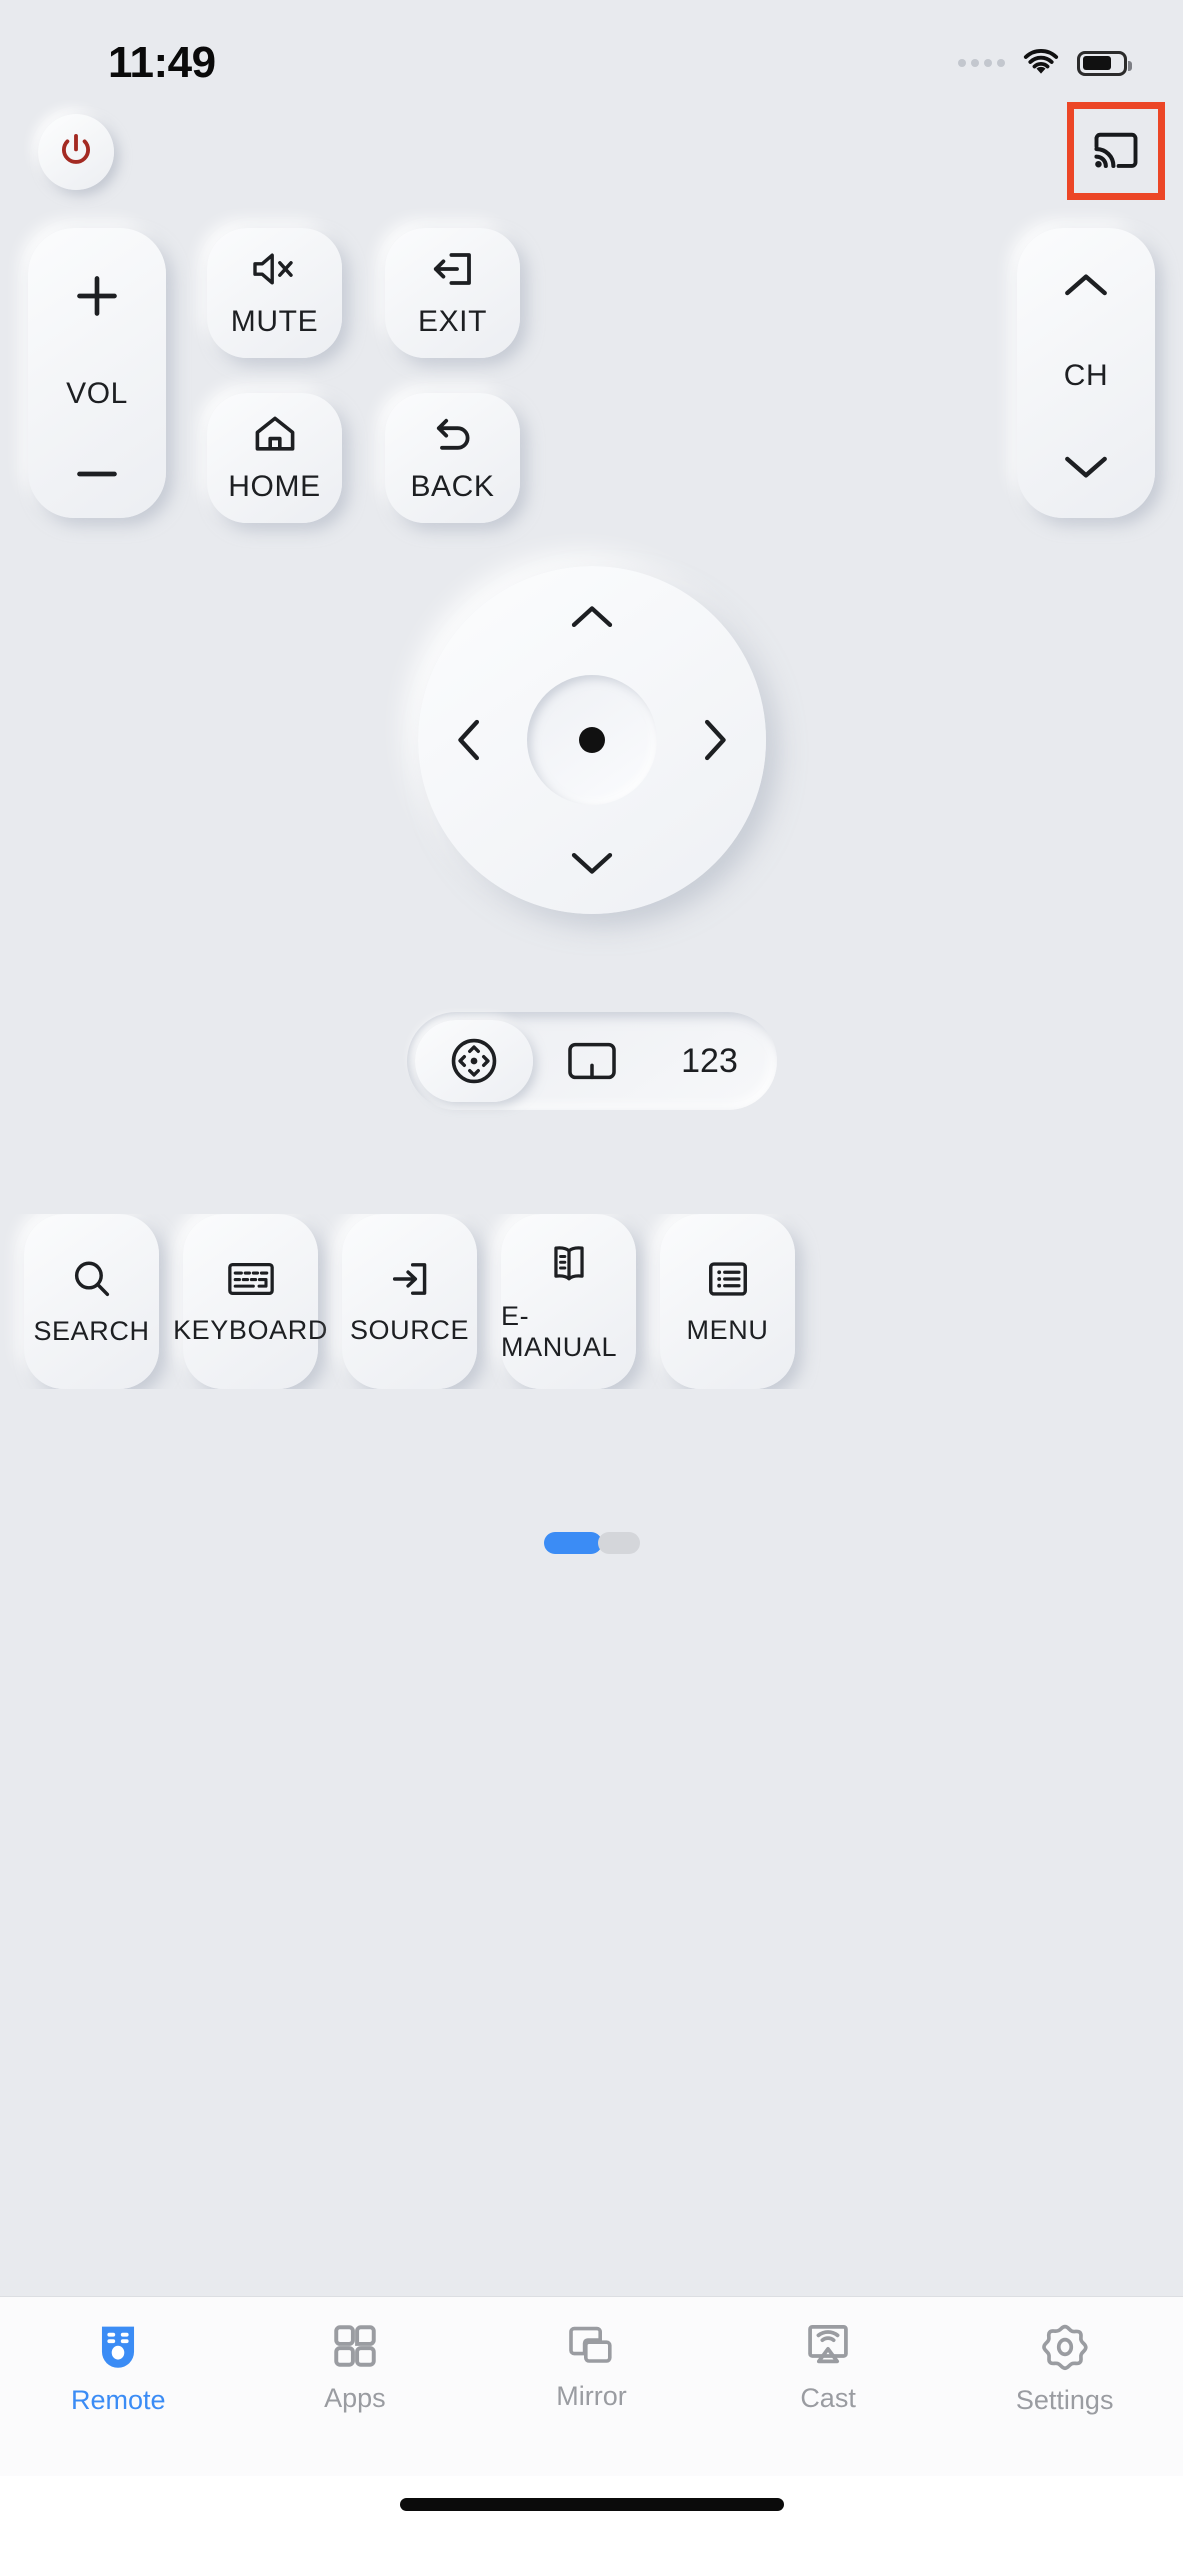 This screenshot has height=2560, width=1183. I want to click on speaker-mute-icon, so click(272, 269).